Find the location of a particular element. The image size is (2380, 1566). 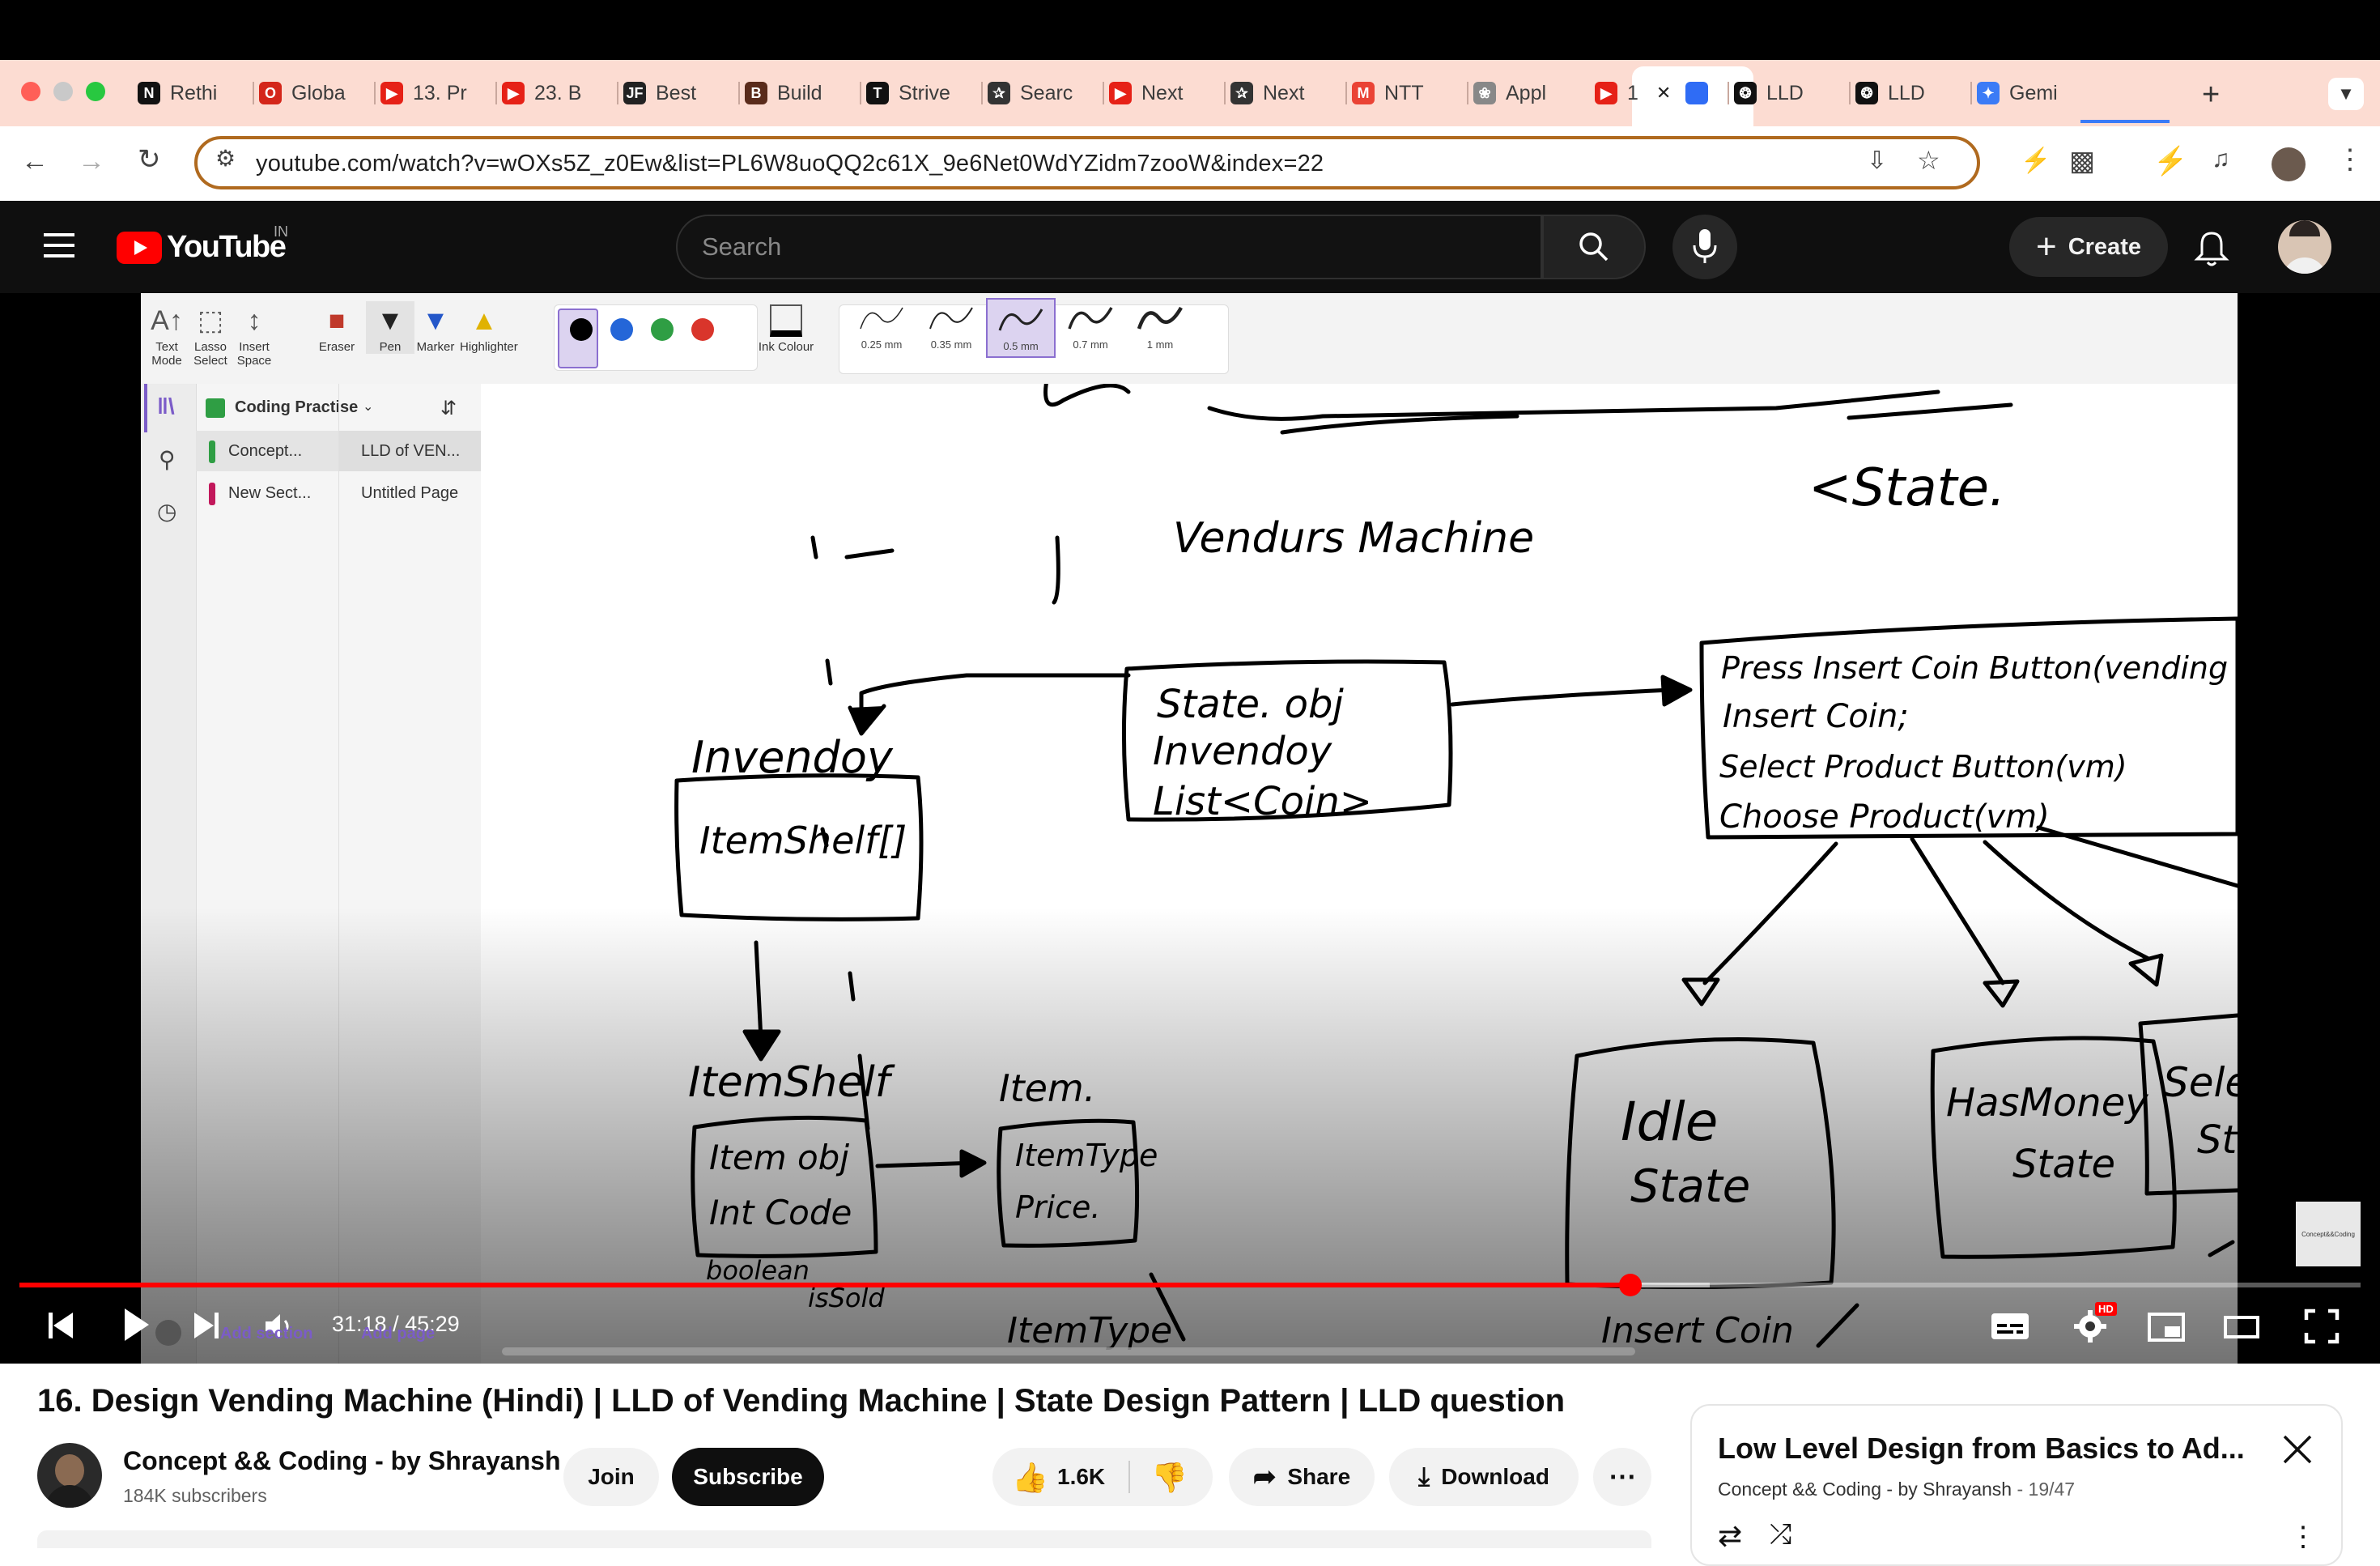

create-button: + Create is located at coordinates (2088, 247).